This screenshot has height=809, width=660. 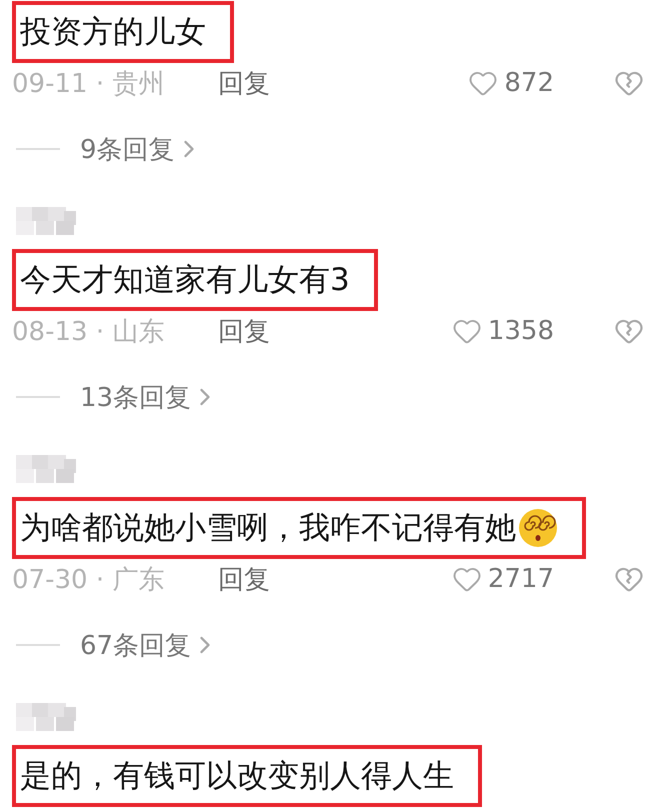 What do you see at coordinates (89, 84) in the screenshot?
I see `comment-date-location: 09-11 · 贵州` at bounding box center [89, 84].